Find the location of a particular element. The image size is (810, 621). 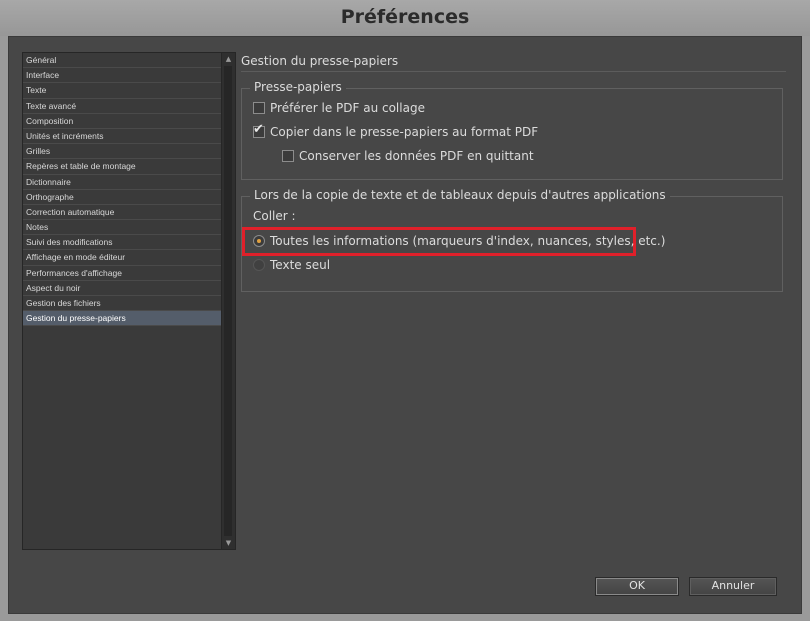

sidebar-item: Unités et incréments is located at coordinates (122, 137).